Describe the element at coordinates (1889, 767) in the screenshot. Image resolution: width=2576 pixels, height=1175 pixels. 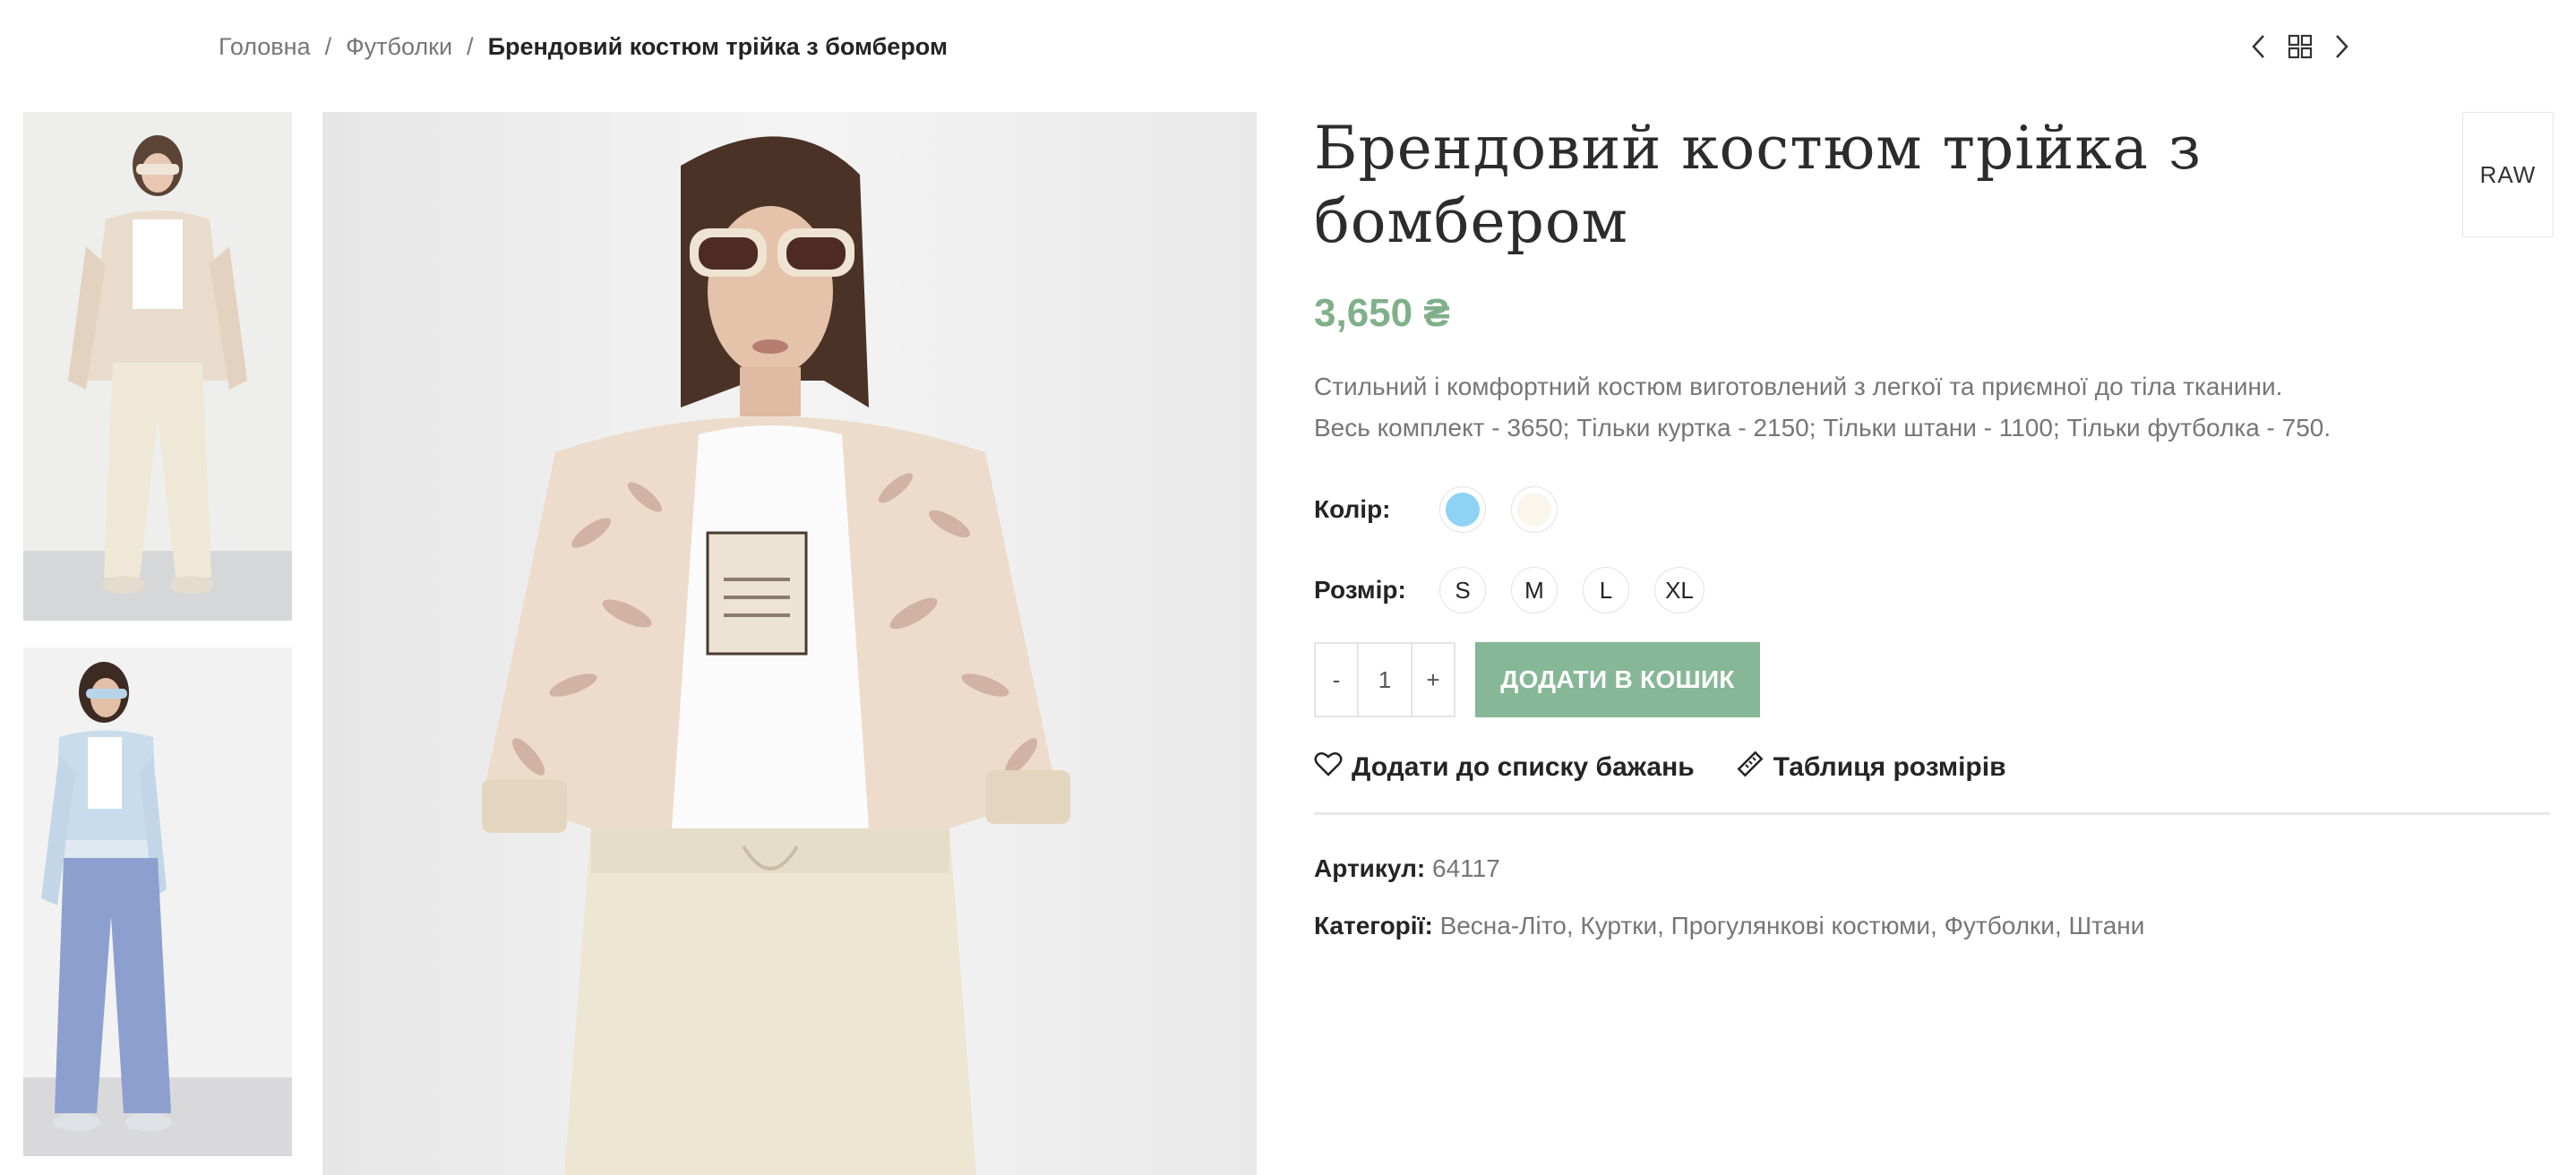
I see `size-chart-label: Таблиця розмірів` at that location.